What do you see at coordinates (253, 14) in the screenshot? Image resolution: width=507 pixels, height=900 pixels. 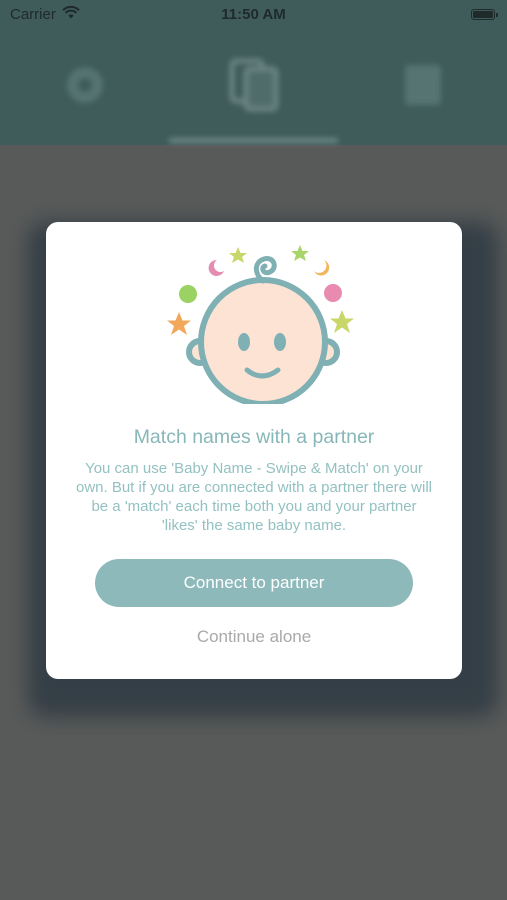 I see `status-bar: Carrier 11:50 AM` at bounding box center [253, 14].